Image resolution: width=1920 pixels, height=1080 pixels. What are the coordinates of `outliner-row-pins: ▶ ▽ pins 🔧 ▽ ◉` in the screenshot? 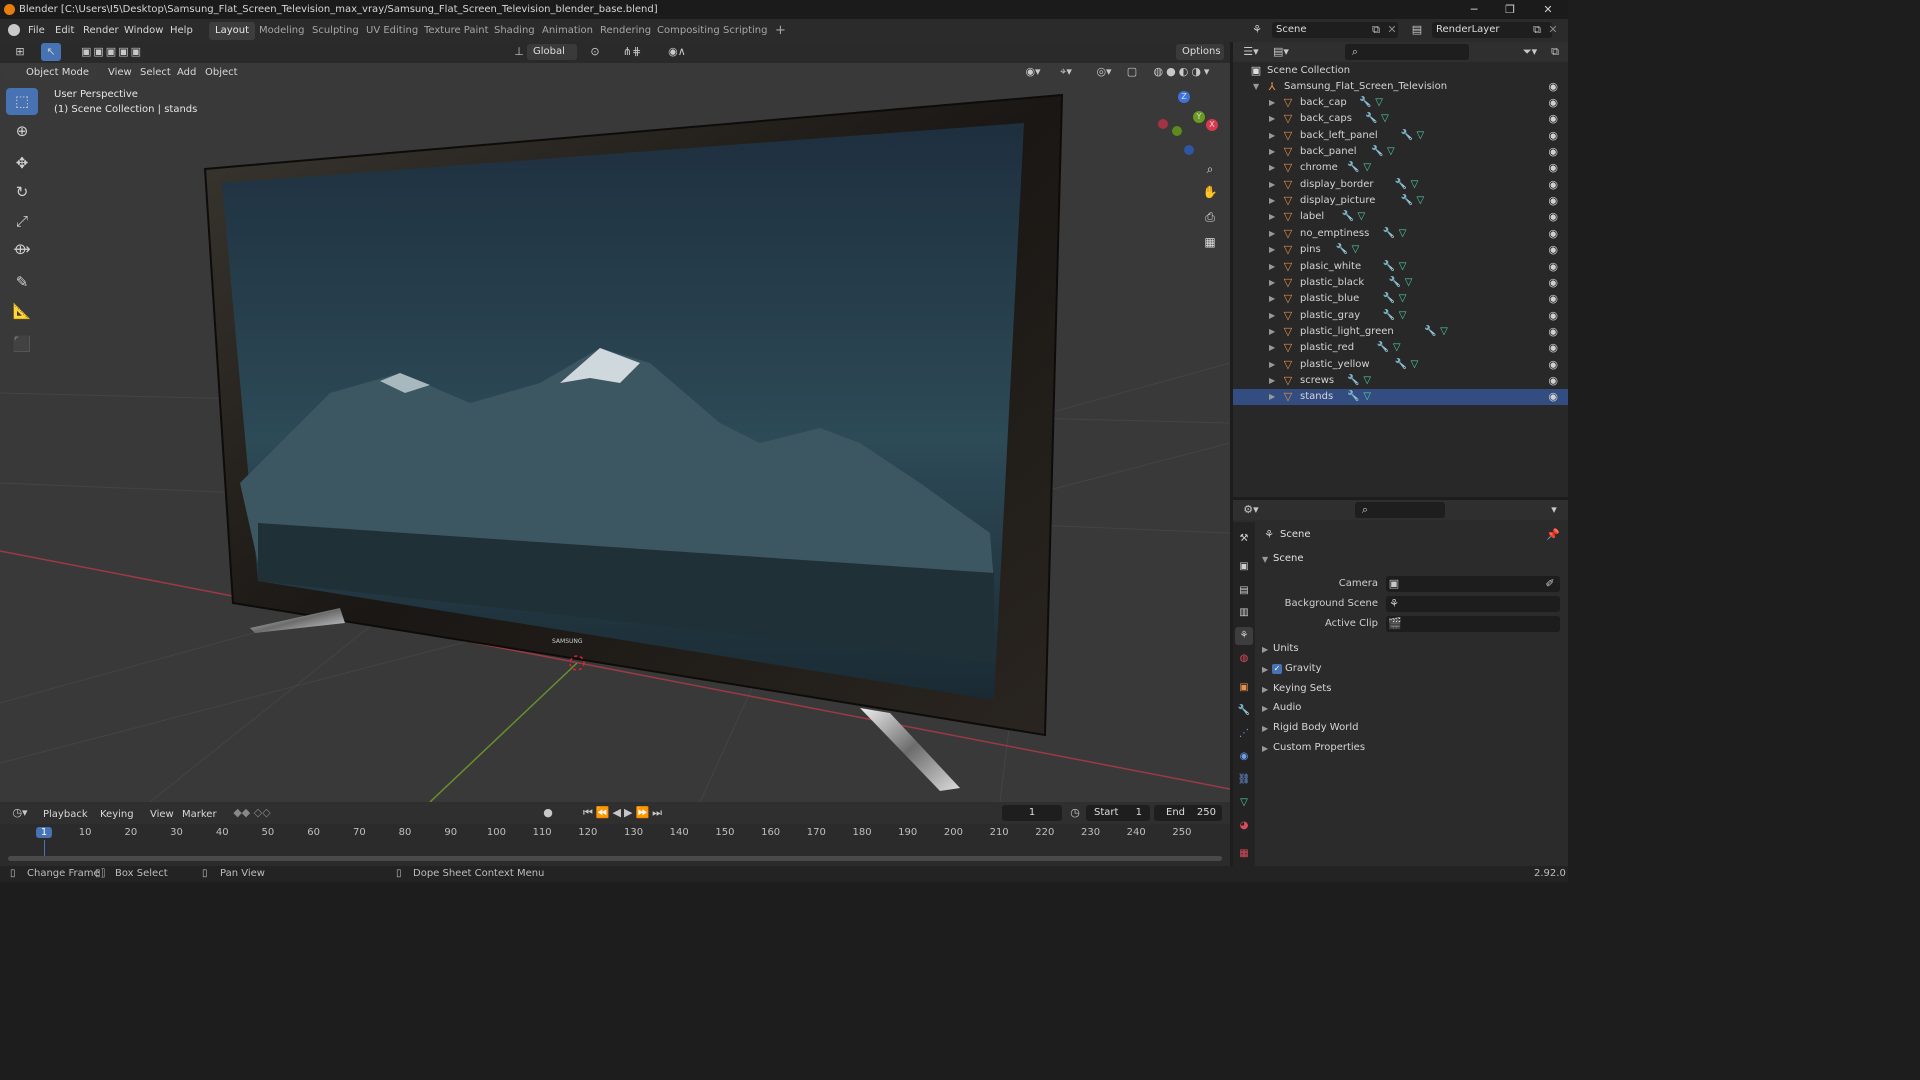 It's located at (1400, 250).